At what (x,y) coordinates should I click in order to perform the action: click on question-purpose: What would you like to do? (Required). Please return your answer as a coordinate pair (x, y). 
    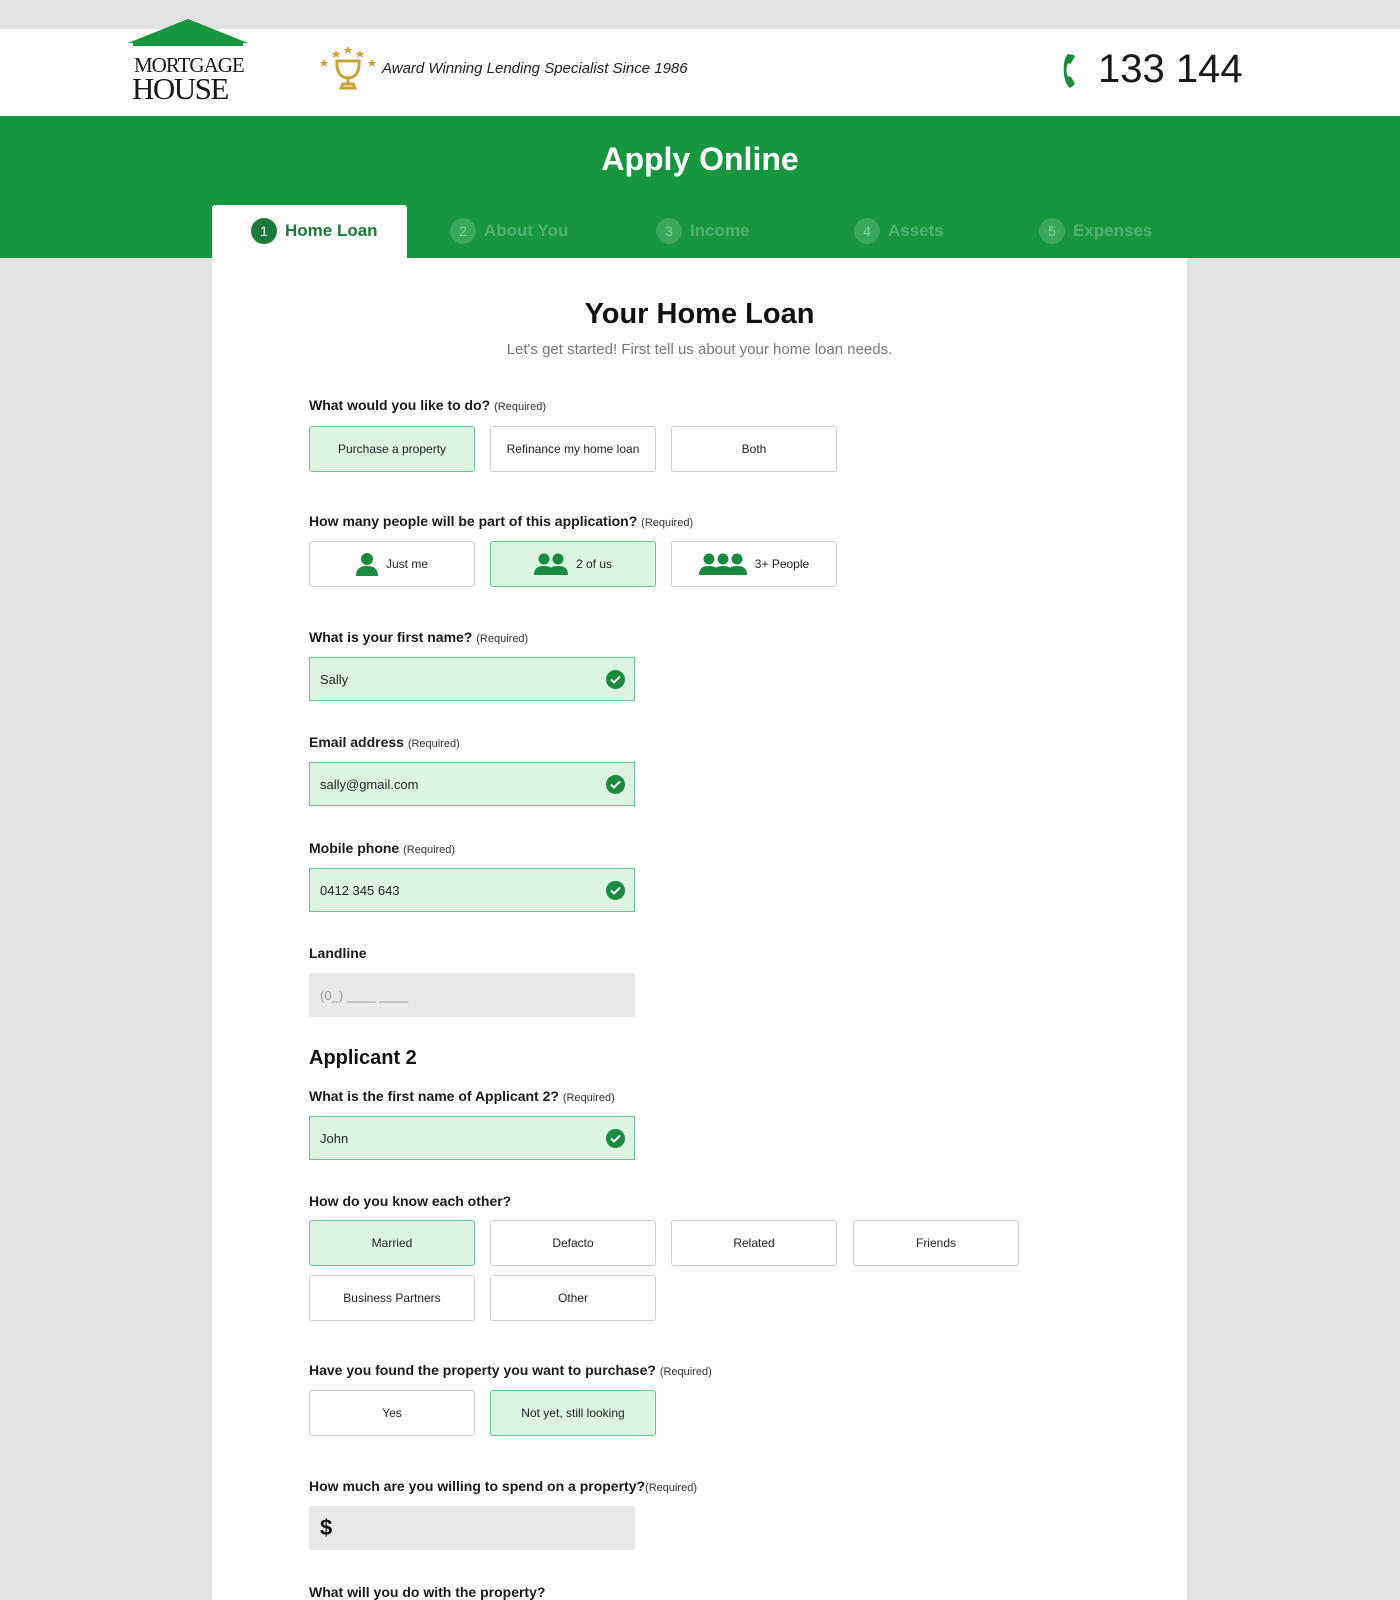
    Looking at the image, I should click on (428, 405).